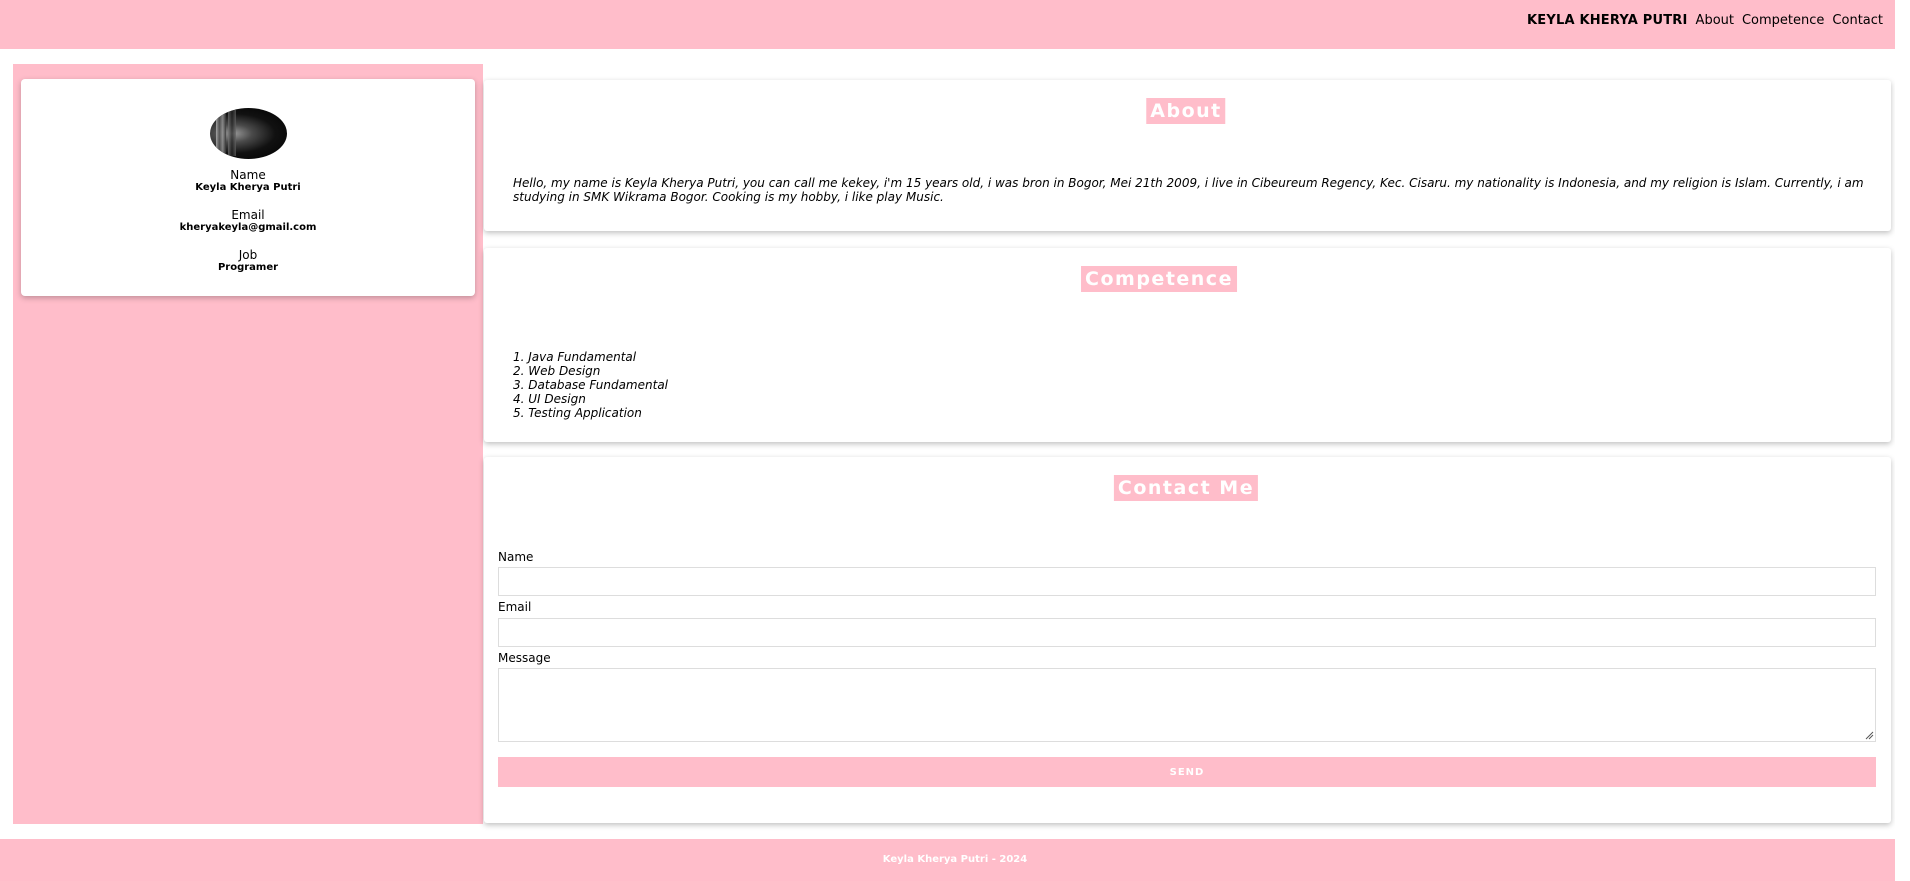  Describe the element at coordinates (524, 658) in the screenshot. I see `message-field-label: Message` at that location.